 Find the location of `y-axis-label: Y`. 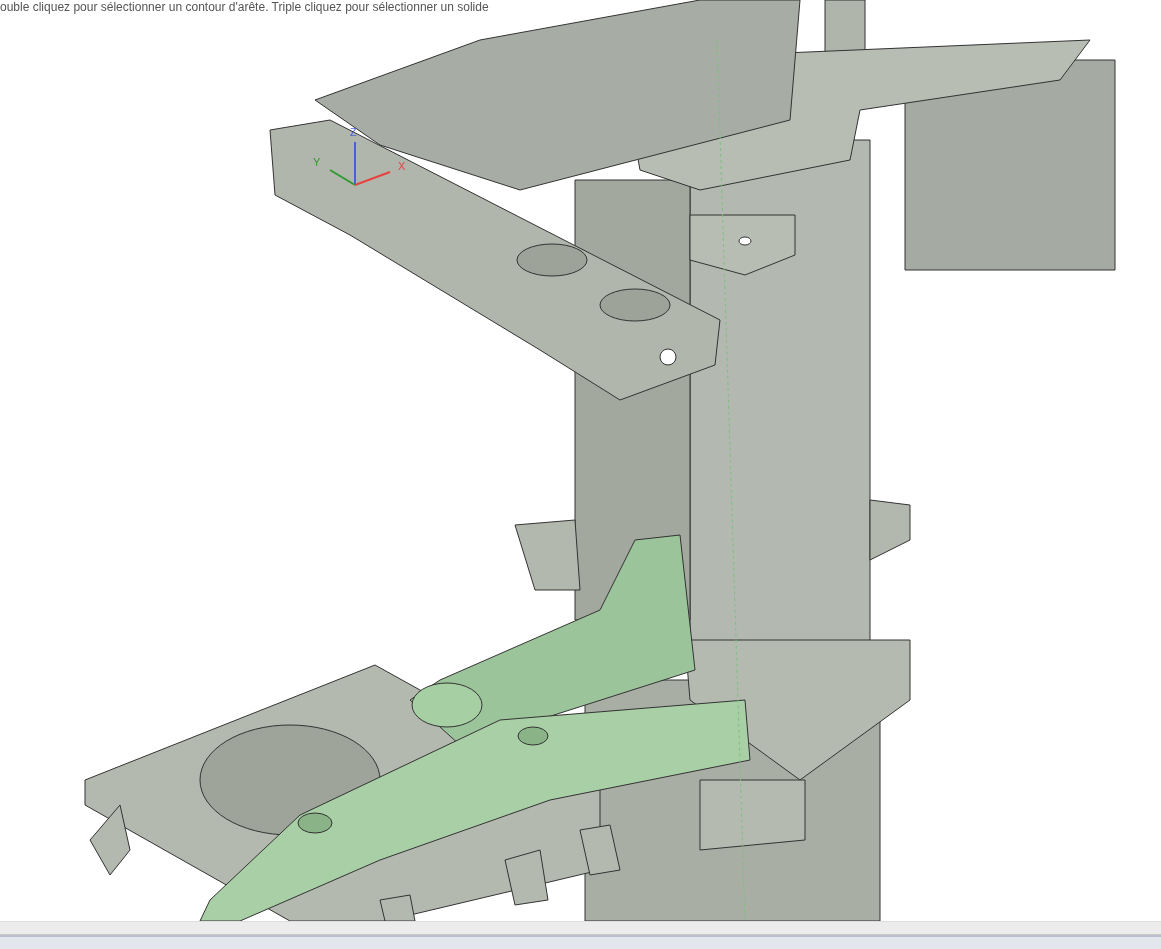

y-axis-label: Y is located at coordinates (317, 162).